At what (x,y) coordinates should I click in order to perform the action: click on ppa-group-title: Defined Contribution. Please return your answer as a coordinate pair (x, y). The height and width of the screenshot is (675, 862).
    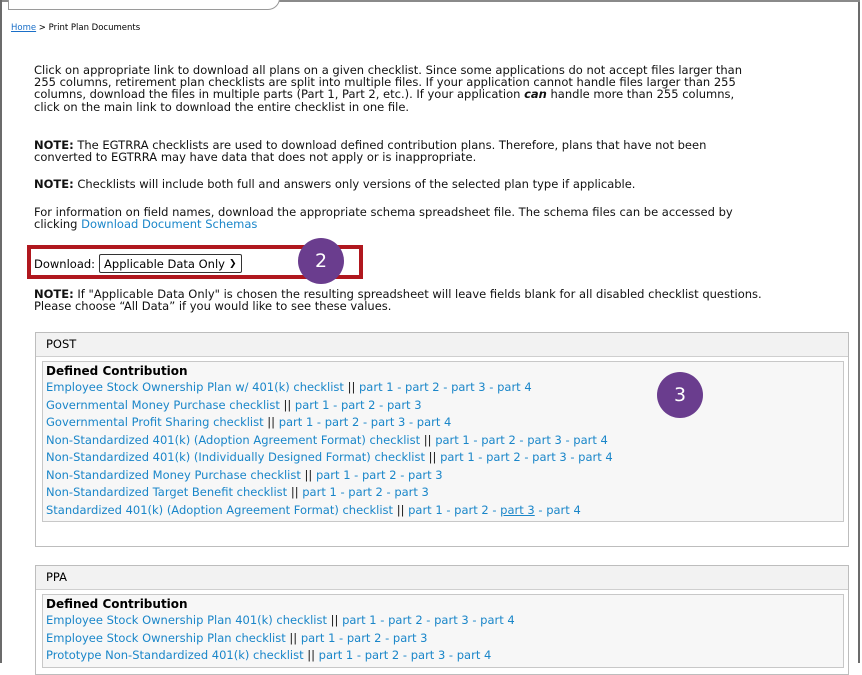
    Looking at the image, I should click on (117, 604).